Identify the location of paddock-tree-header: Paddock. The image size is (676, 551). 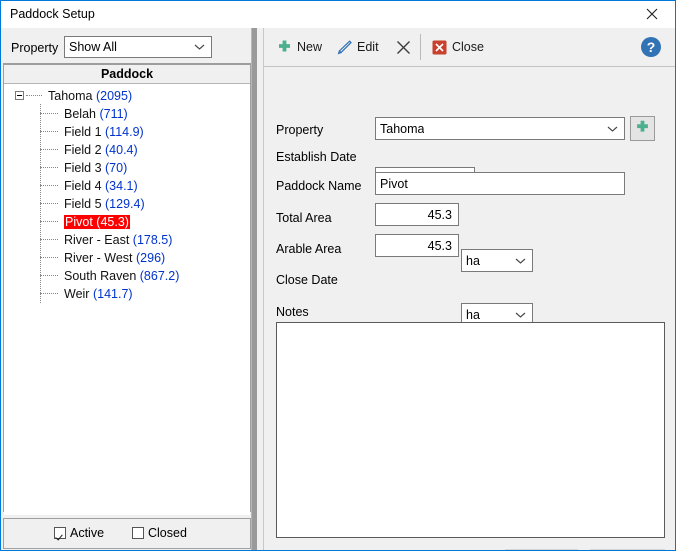
(127, 74).